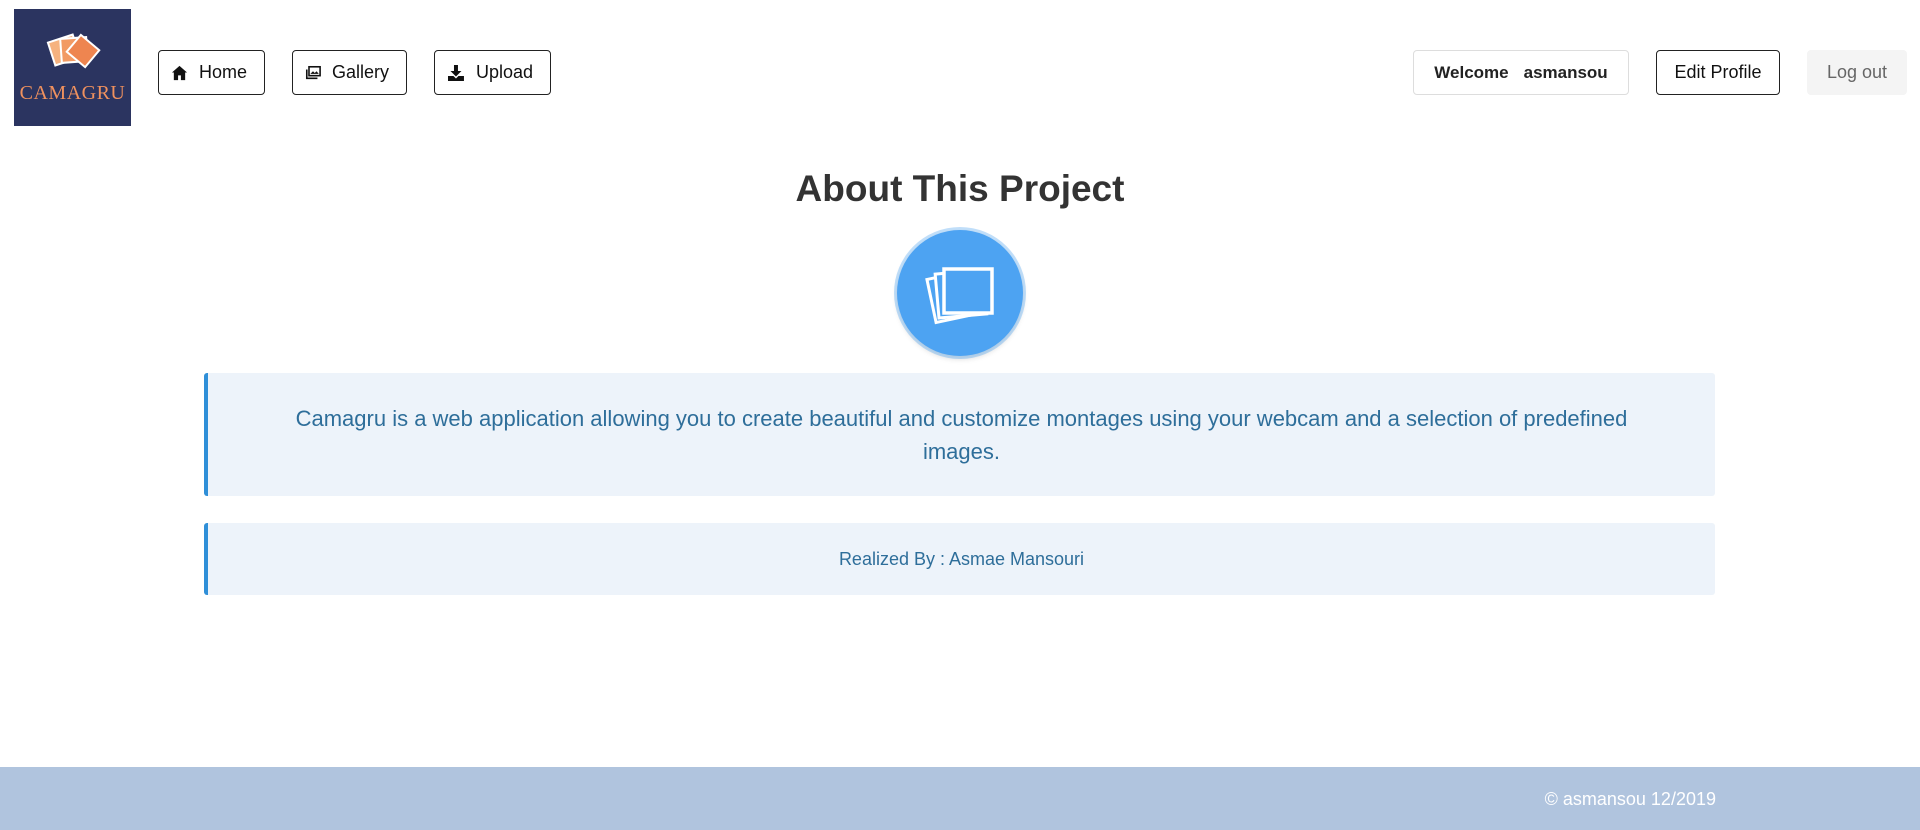 The width and height of the screenshot is (1920, 830). I want to click on gallery-button: Gallery, so click(349, 72).